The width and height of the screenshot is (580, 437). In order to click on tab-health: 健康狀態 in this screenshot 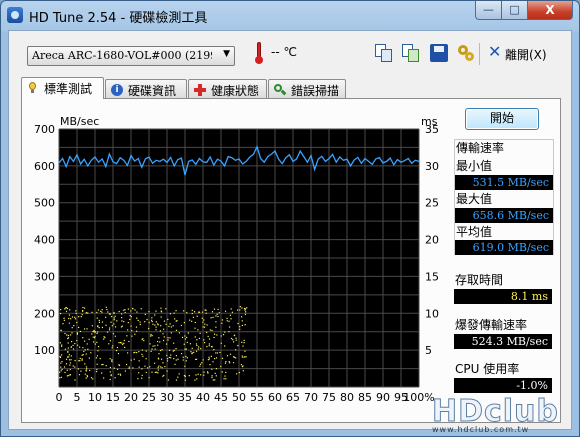, I will do `click(227, 88)`.